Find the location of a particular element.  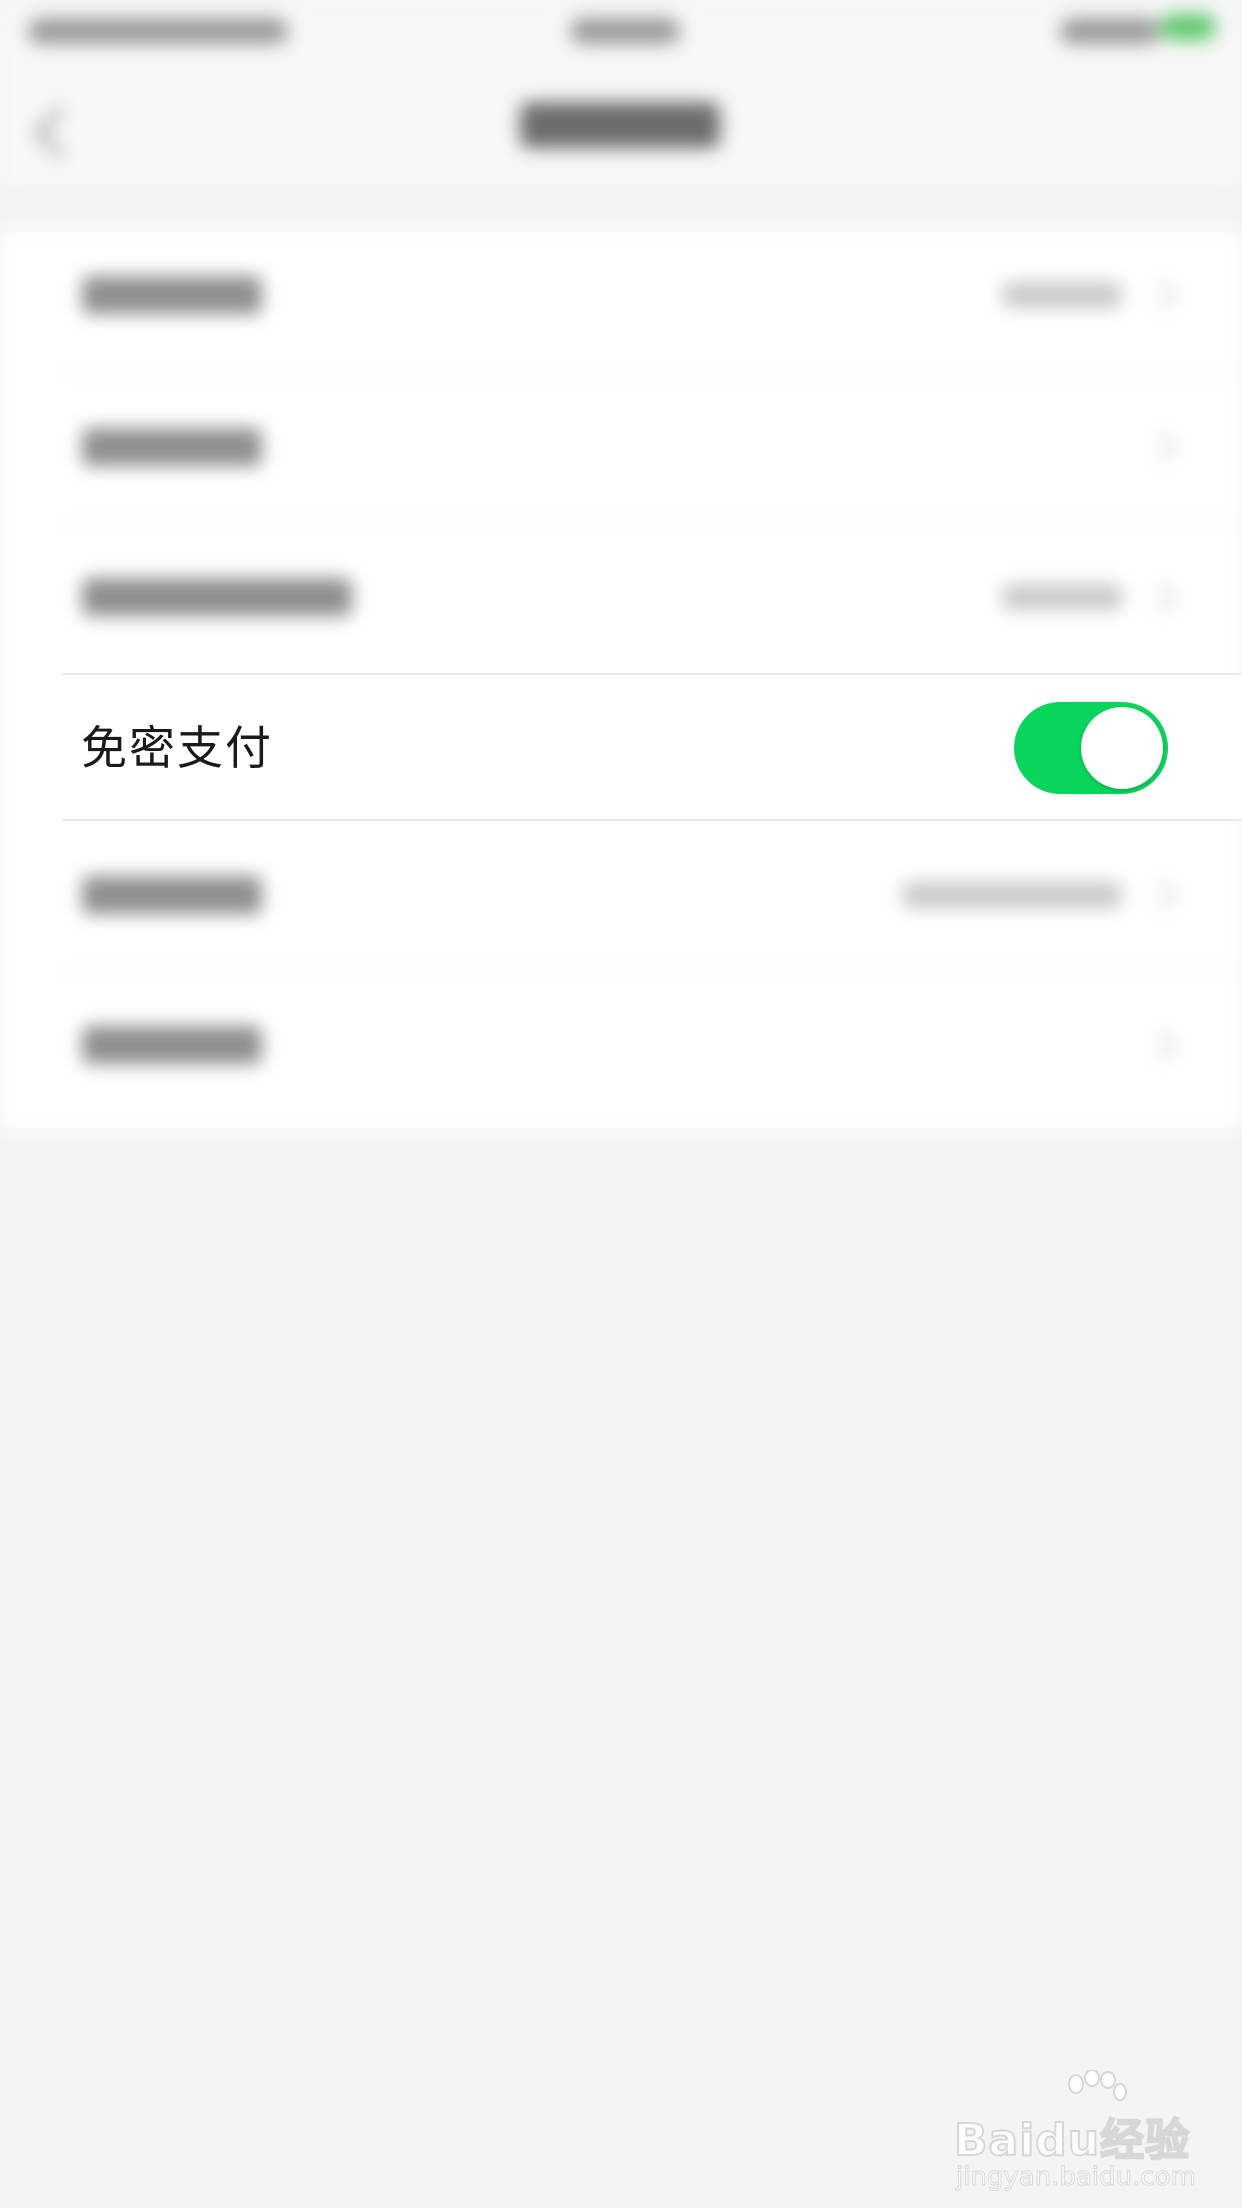

status-carrier-blob is located at coordinates (158, 31).